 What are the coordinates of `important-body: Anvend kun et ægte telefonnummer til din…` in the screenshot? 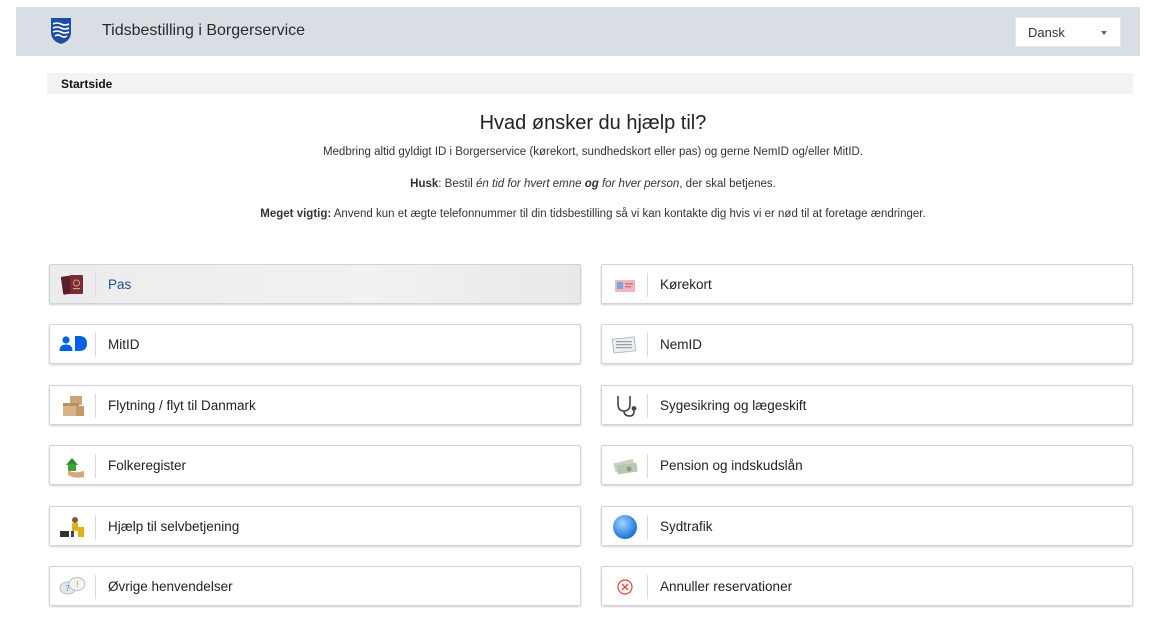 It's located at (628, 214).